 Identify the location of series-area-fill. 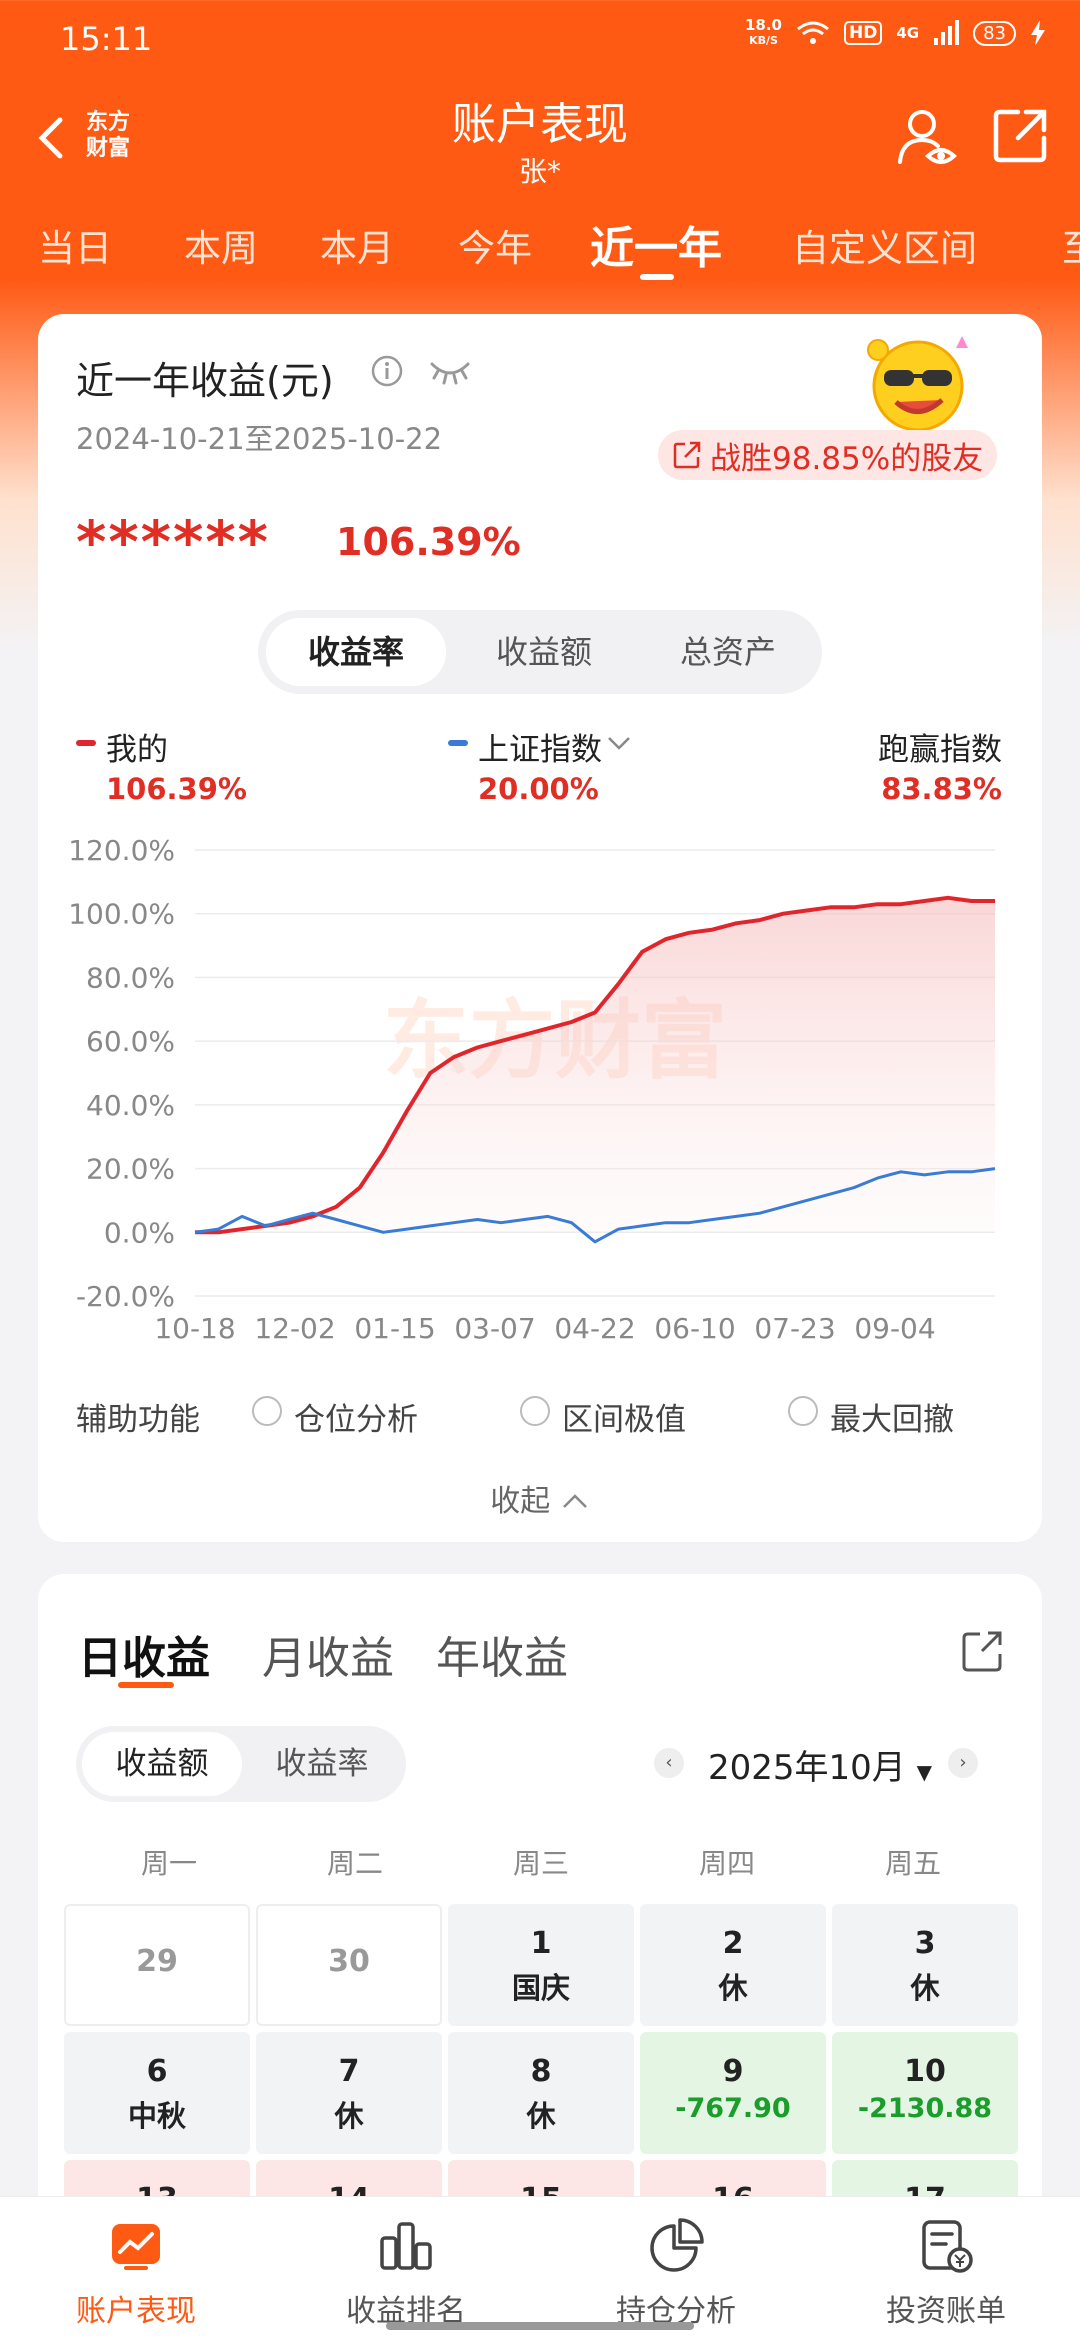
(595, 1065).